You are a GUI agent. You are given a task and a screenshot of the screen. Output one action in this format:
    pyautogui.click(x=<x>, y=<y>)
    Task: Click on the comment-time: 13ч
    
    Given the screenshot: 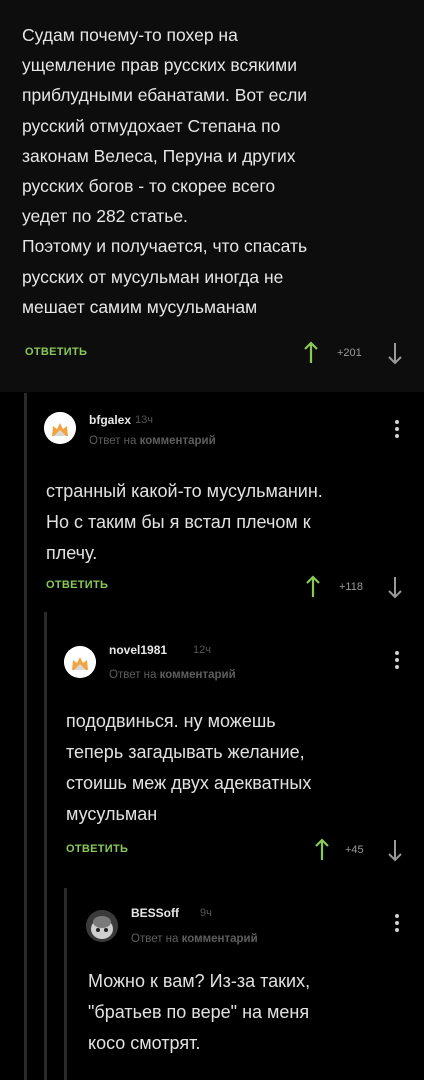 What is the action you would take?
    pyautogui.click(x=144, y=420)
    